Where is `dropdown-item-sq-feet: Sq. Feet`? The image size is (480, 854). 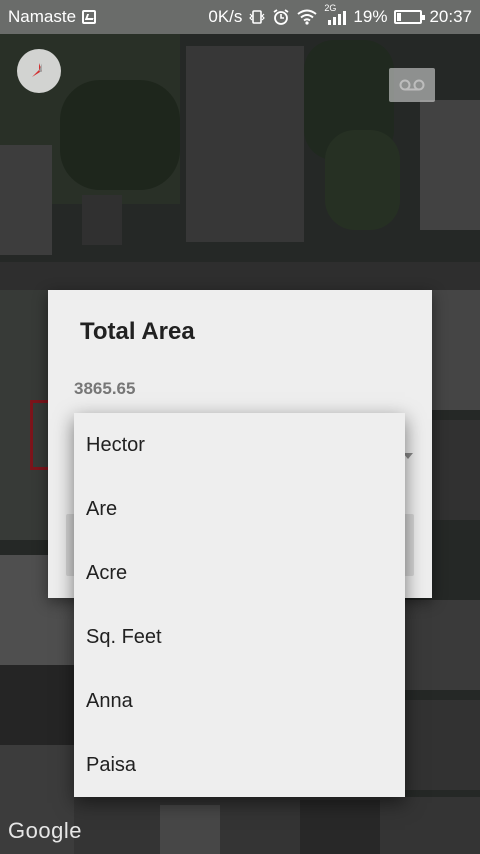 dropdown-item-sq-feet: Sq. Feet is located at coordinates (239, 637).